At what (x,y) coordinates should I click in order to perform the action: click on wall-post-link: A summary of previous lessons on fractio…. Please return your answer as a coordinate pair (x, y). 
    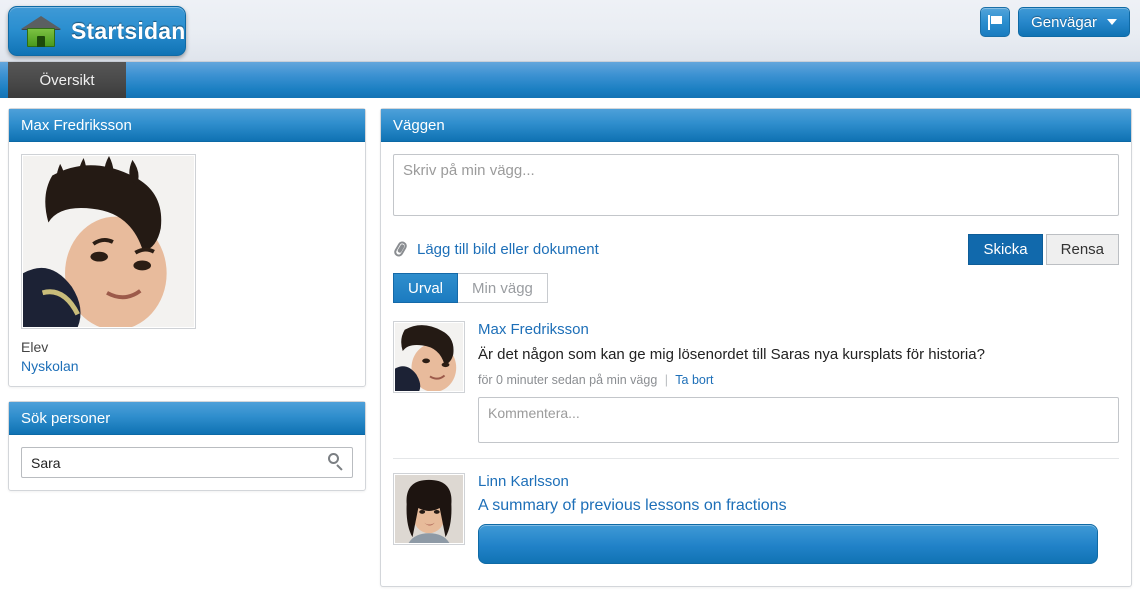
    Looking at the image, I should click on (798, 506).